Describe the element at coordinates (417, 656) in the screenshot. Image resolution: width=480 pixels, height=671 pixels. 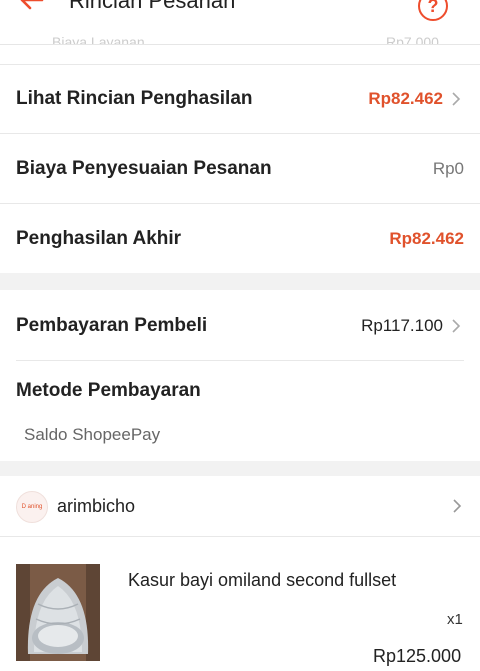
I see `product-price: Rp125.000` at that location.